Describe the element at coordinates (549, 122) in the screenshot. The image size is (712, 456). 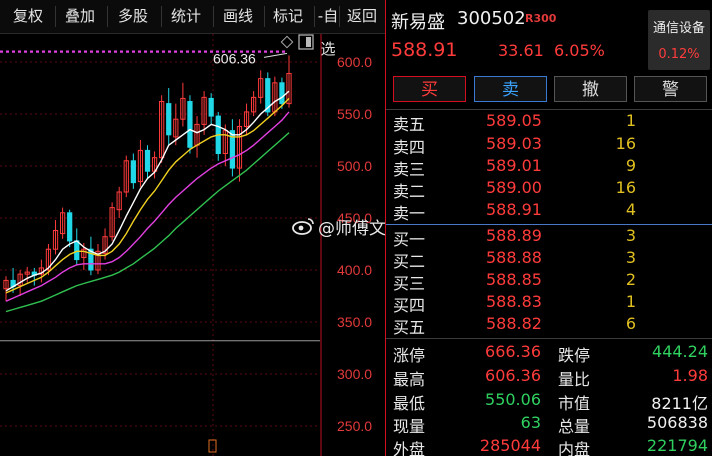
I see `ask-row: 卖五 589.05 1` at that location.